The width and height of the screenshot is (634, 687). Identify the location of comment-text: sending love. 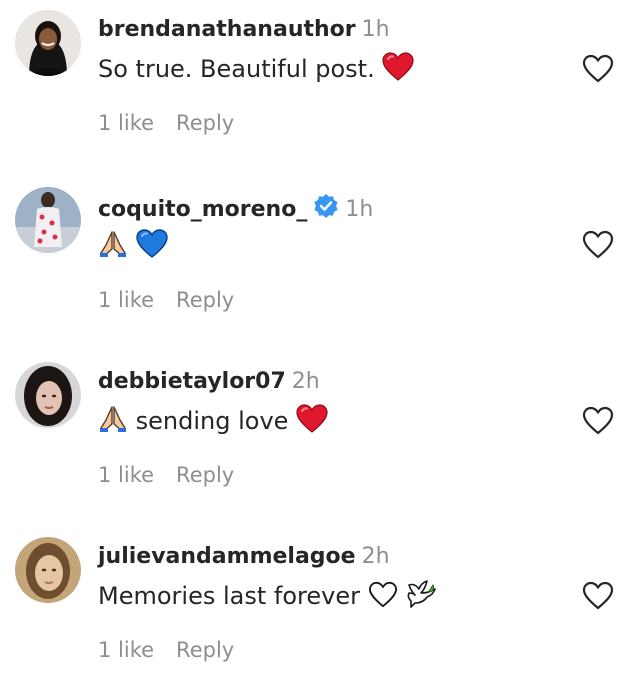
(213, 423).